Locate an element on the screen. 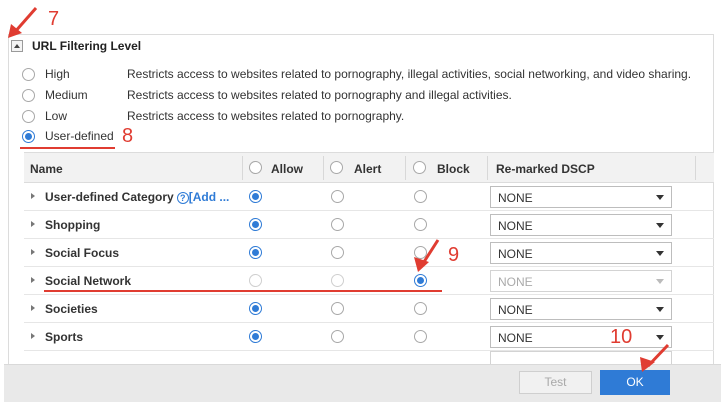  annotation-arrow-9-icon is located at coordinates (427, 255).